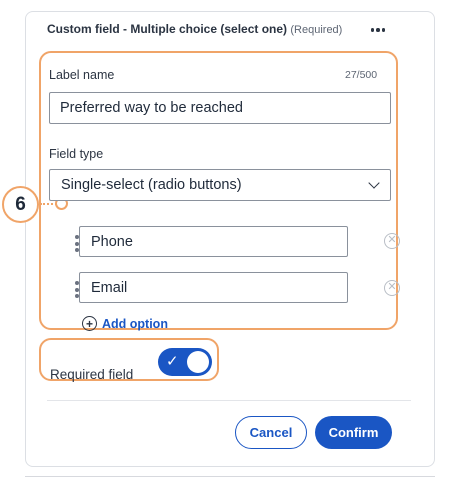 The image size is (474, 481). What do you see at coordinates (20, 204) in the screenshot?
I see `callout-badge: 6` at bounding box center [20, 204].